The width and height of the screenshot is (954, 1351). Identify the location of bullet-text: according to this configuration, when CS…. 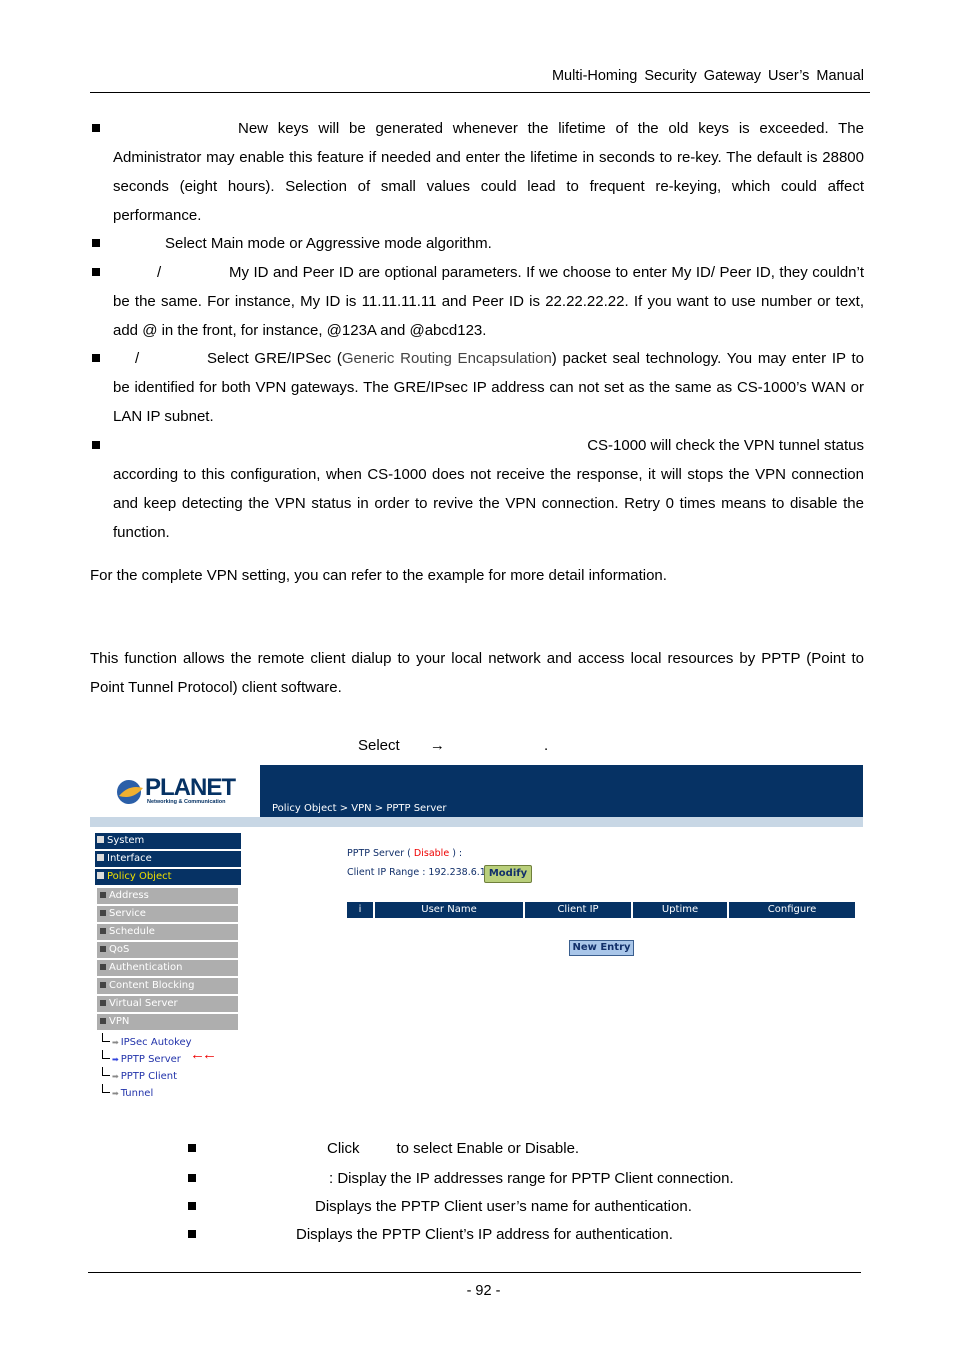
(488, 503).